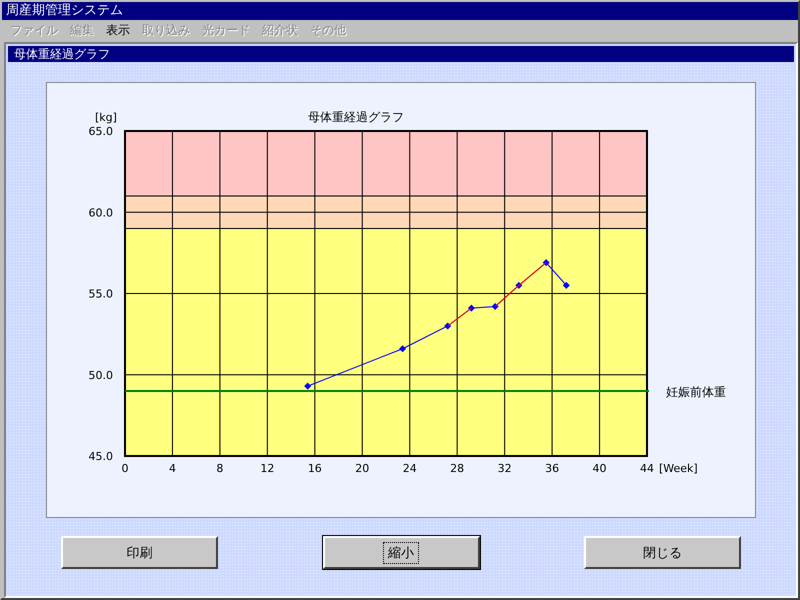  I want to click on y-axis-label: [kg], so click(106, 117).